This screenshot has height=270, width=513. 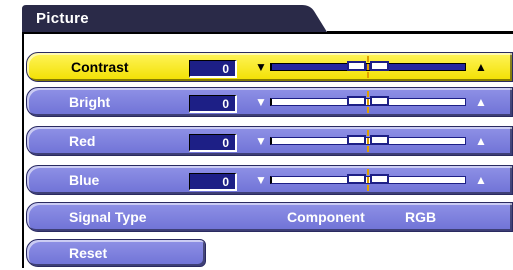 I want to click on menu-row-blue: Blue 0 ▼ ▲, so click(x=269, y=180).